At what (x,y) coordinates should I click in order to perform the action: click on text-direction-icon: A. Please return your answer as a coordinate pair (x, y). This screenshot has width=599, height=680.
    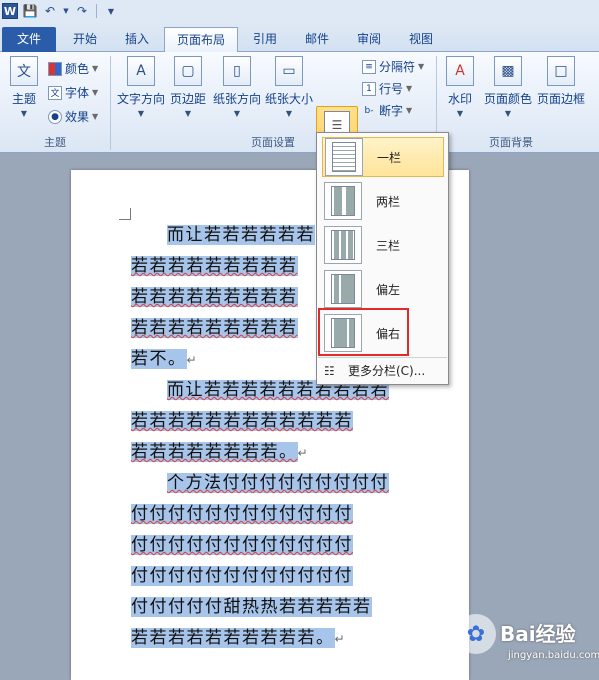
    Looking at the image, I should click on (141, 71).